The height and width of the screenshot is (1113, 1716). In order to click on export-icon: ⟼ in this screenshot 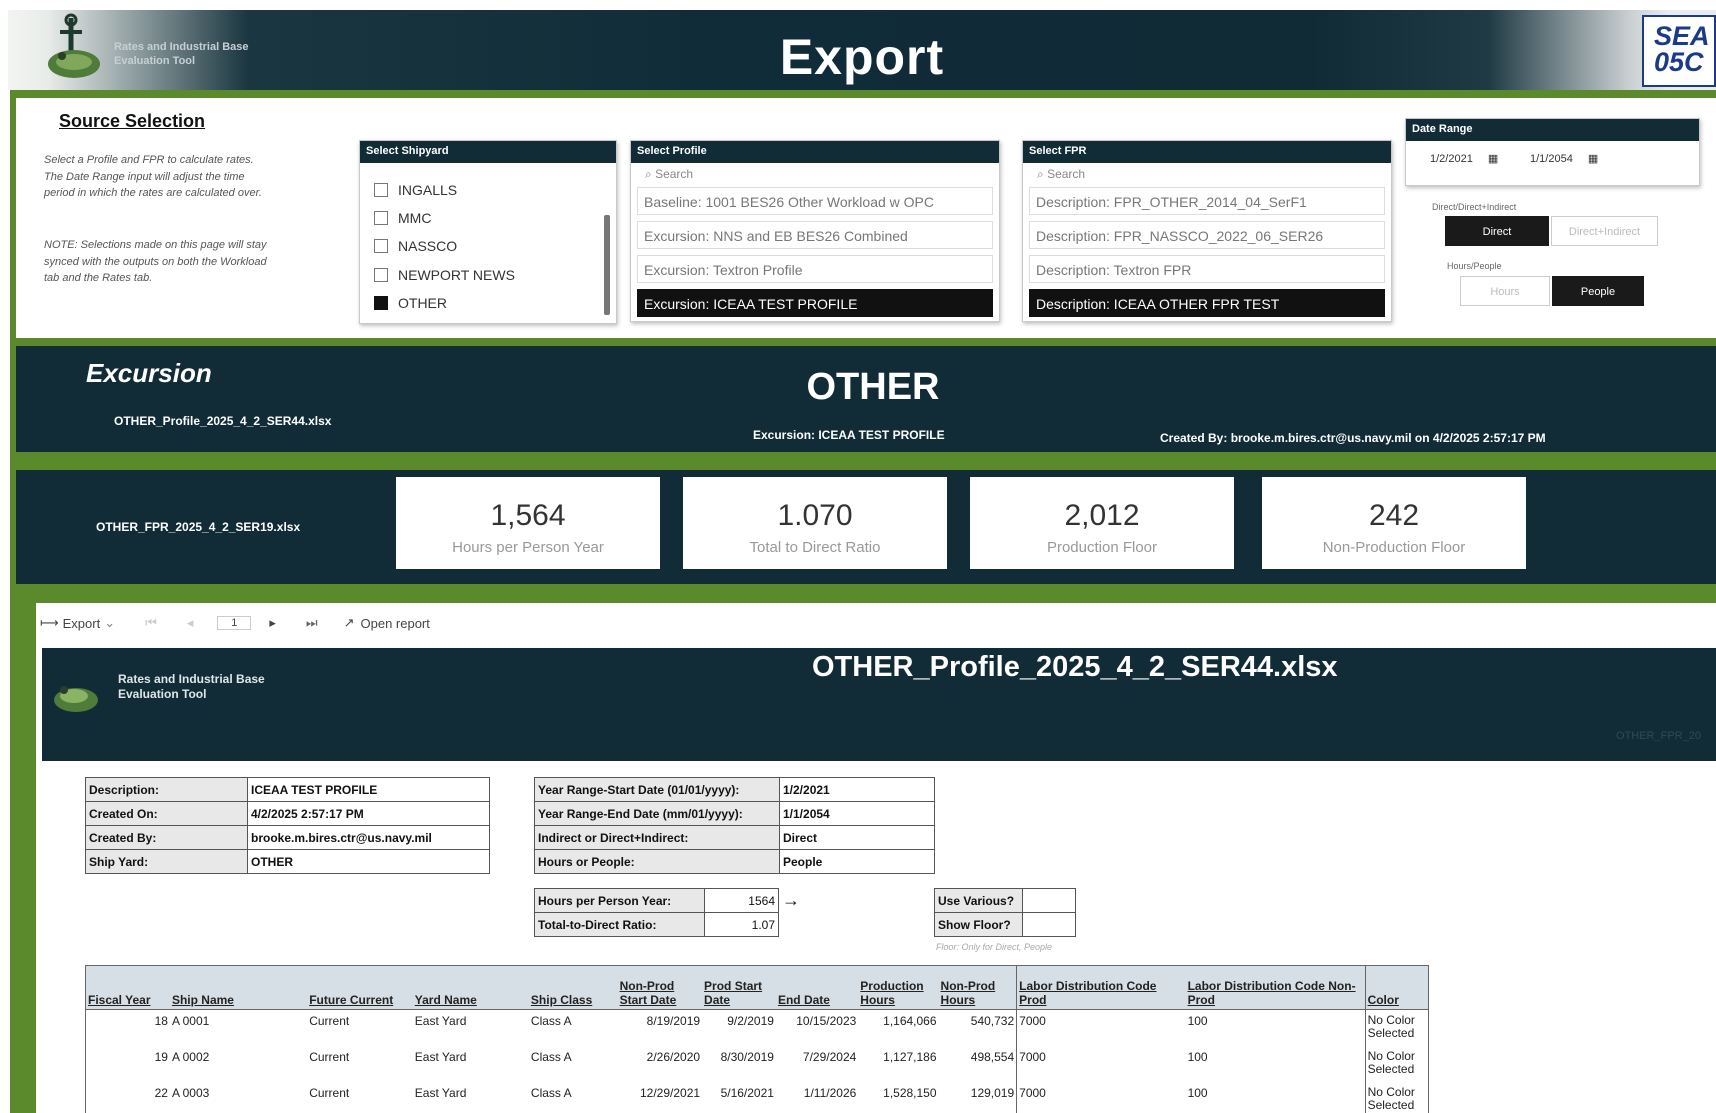, I will do `click(49, 623)`.